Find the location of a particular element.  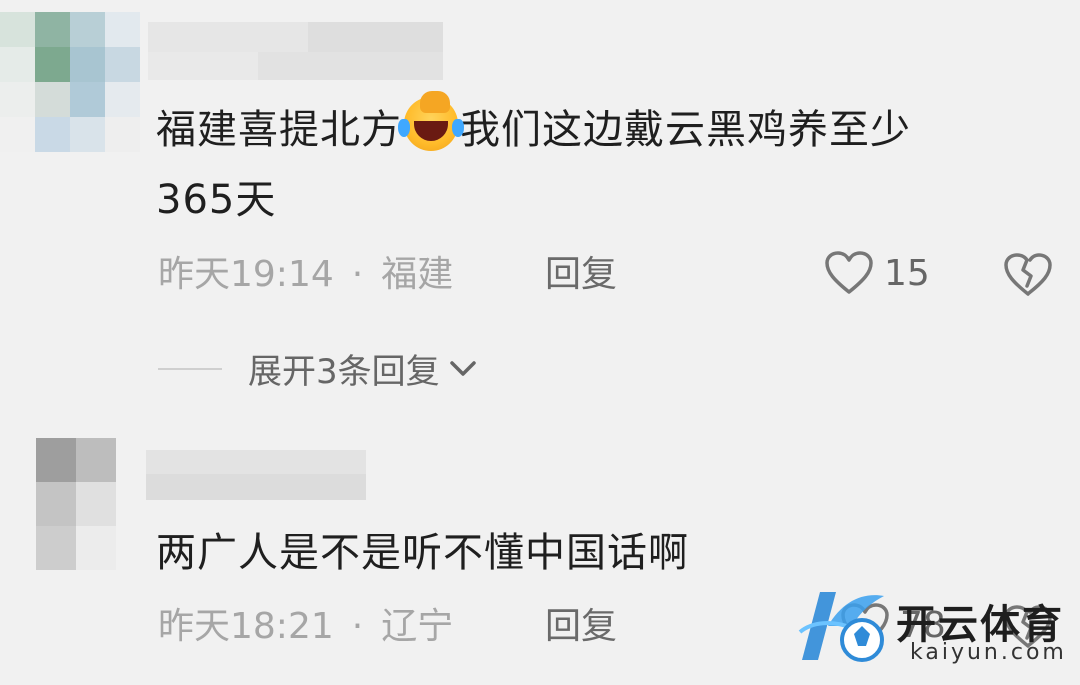

comment-location: 福建 is located at coordinates (417, 274).